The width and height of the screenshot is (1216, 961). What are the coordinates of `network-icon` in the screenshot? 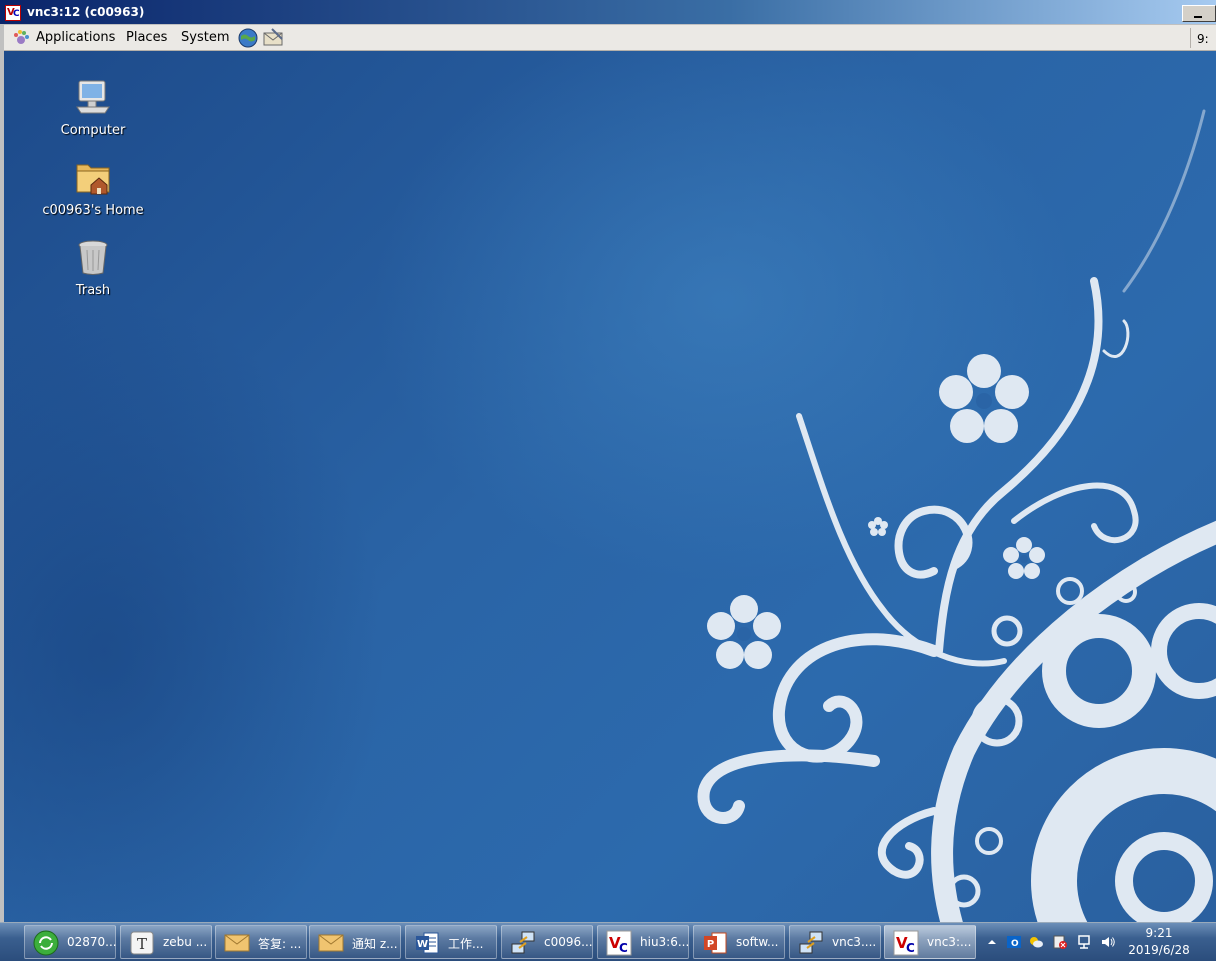 It's located at (1084, 942).